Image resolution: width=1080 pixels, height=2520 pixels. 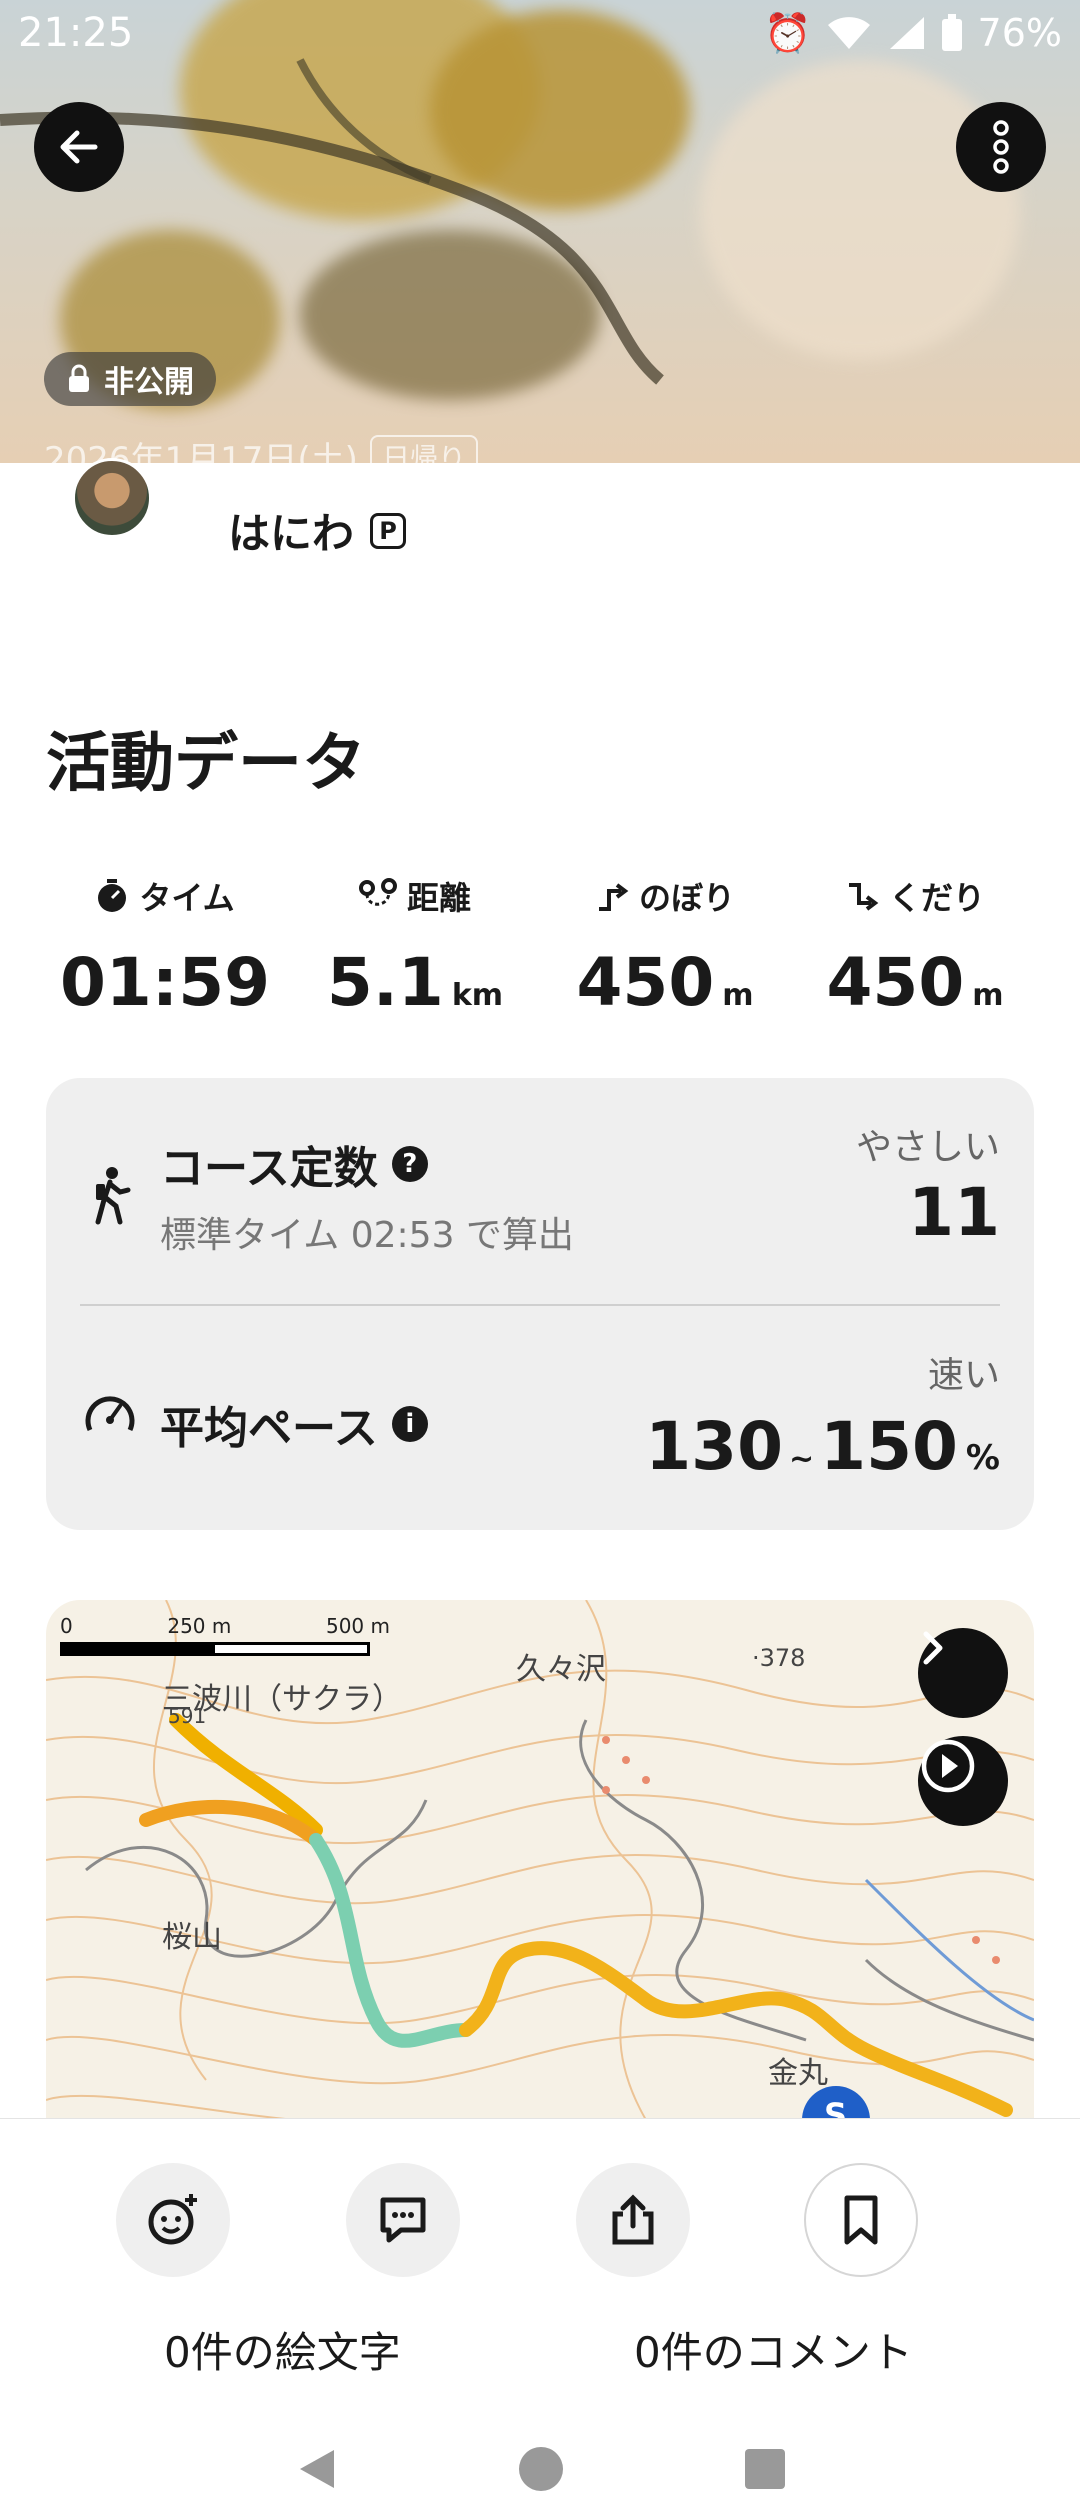 I want to click on map-label-place3: 桜山, so click(x=192, y=1937).